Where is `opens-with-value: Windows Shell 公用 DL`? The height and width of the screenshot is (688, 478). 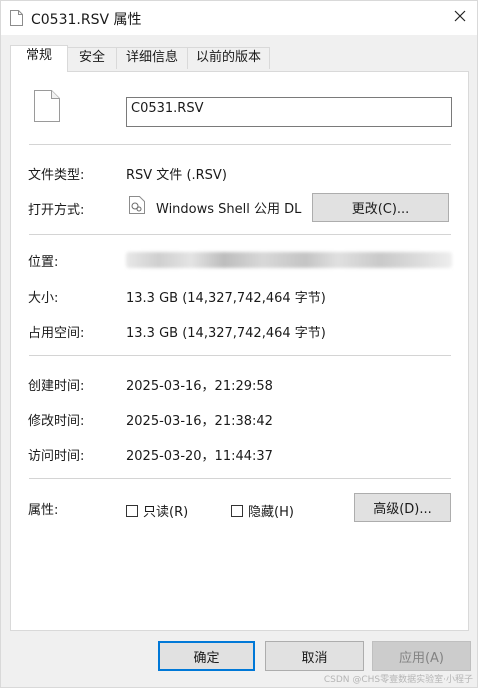
opens-with-value: Windows Shell 公用 DL is located at coordinates (229, 209).